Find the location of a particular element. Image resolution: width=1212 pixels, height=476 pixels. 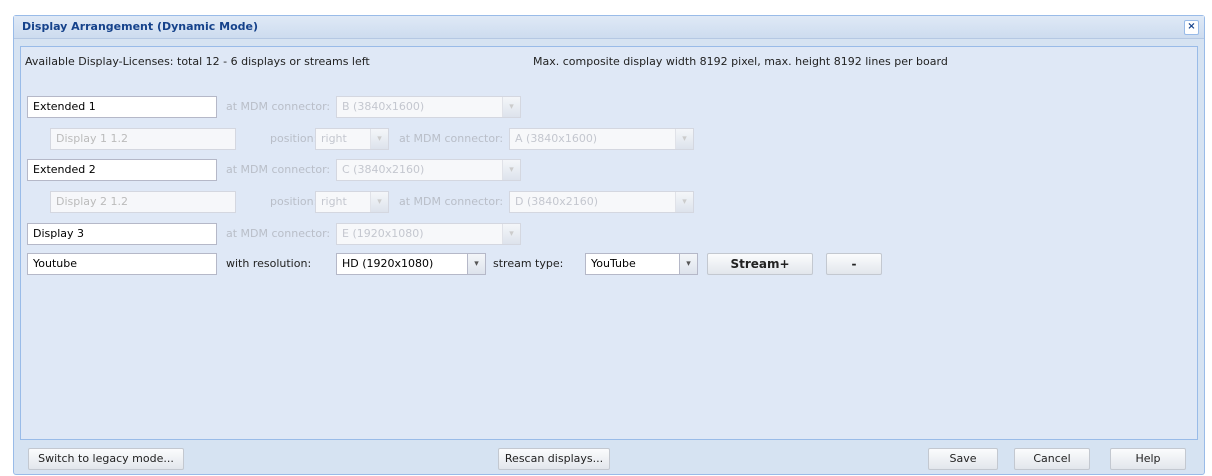

stream-type-label: stream type: is located at coordinates (528, 263).